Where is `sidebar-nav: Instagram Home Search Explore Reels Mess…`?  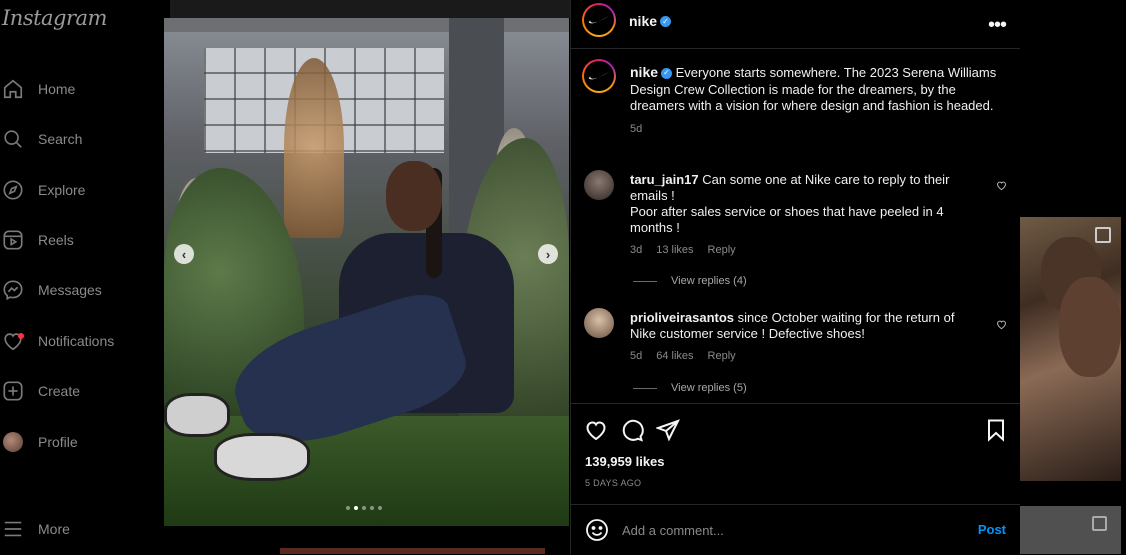 sidebar-nav: Instagram Home Search Explore Reels Mess… is located at coordinates (77, 277).